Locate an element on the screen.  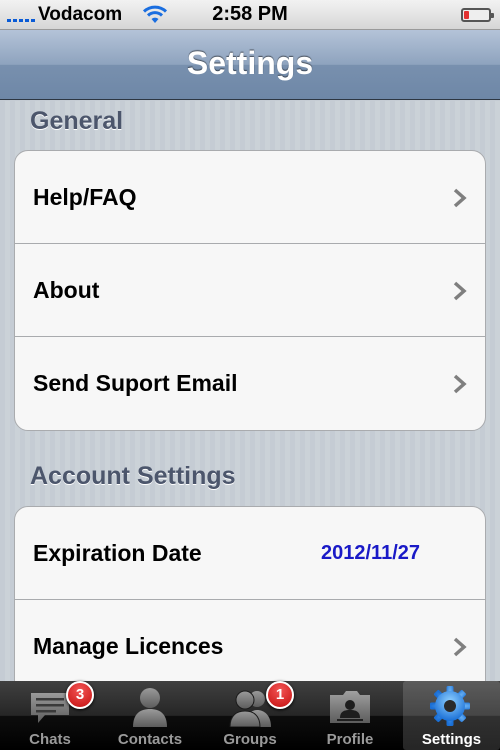
profile-folder-icon is located at coordinates (350, 707).